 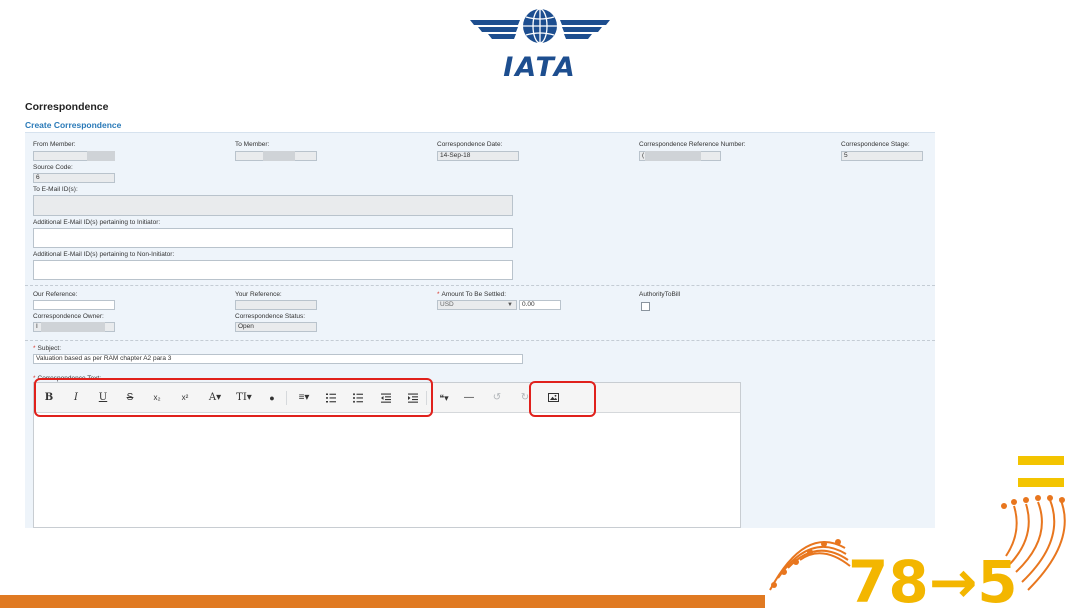 I want to click on to-email-field, so click(x=273, y=205).